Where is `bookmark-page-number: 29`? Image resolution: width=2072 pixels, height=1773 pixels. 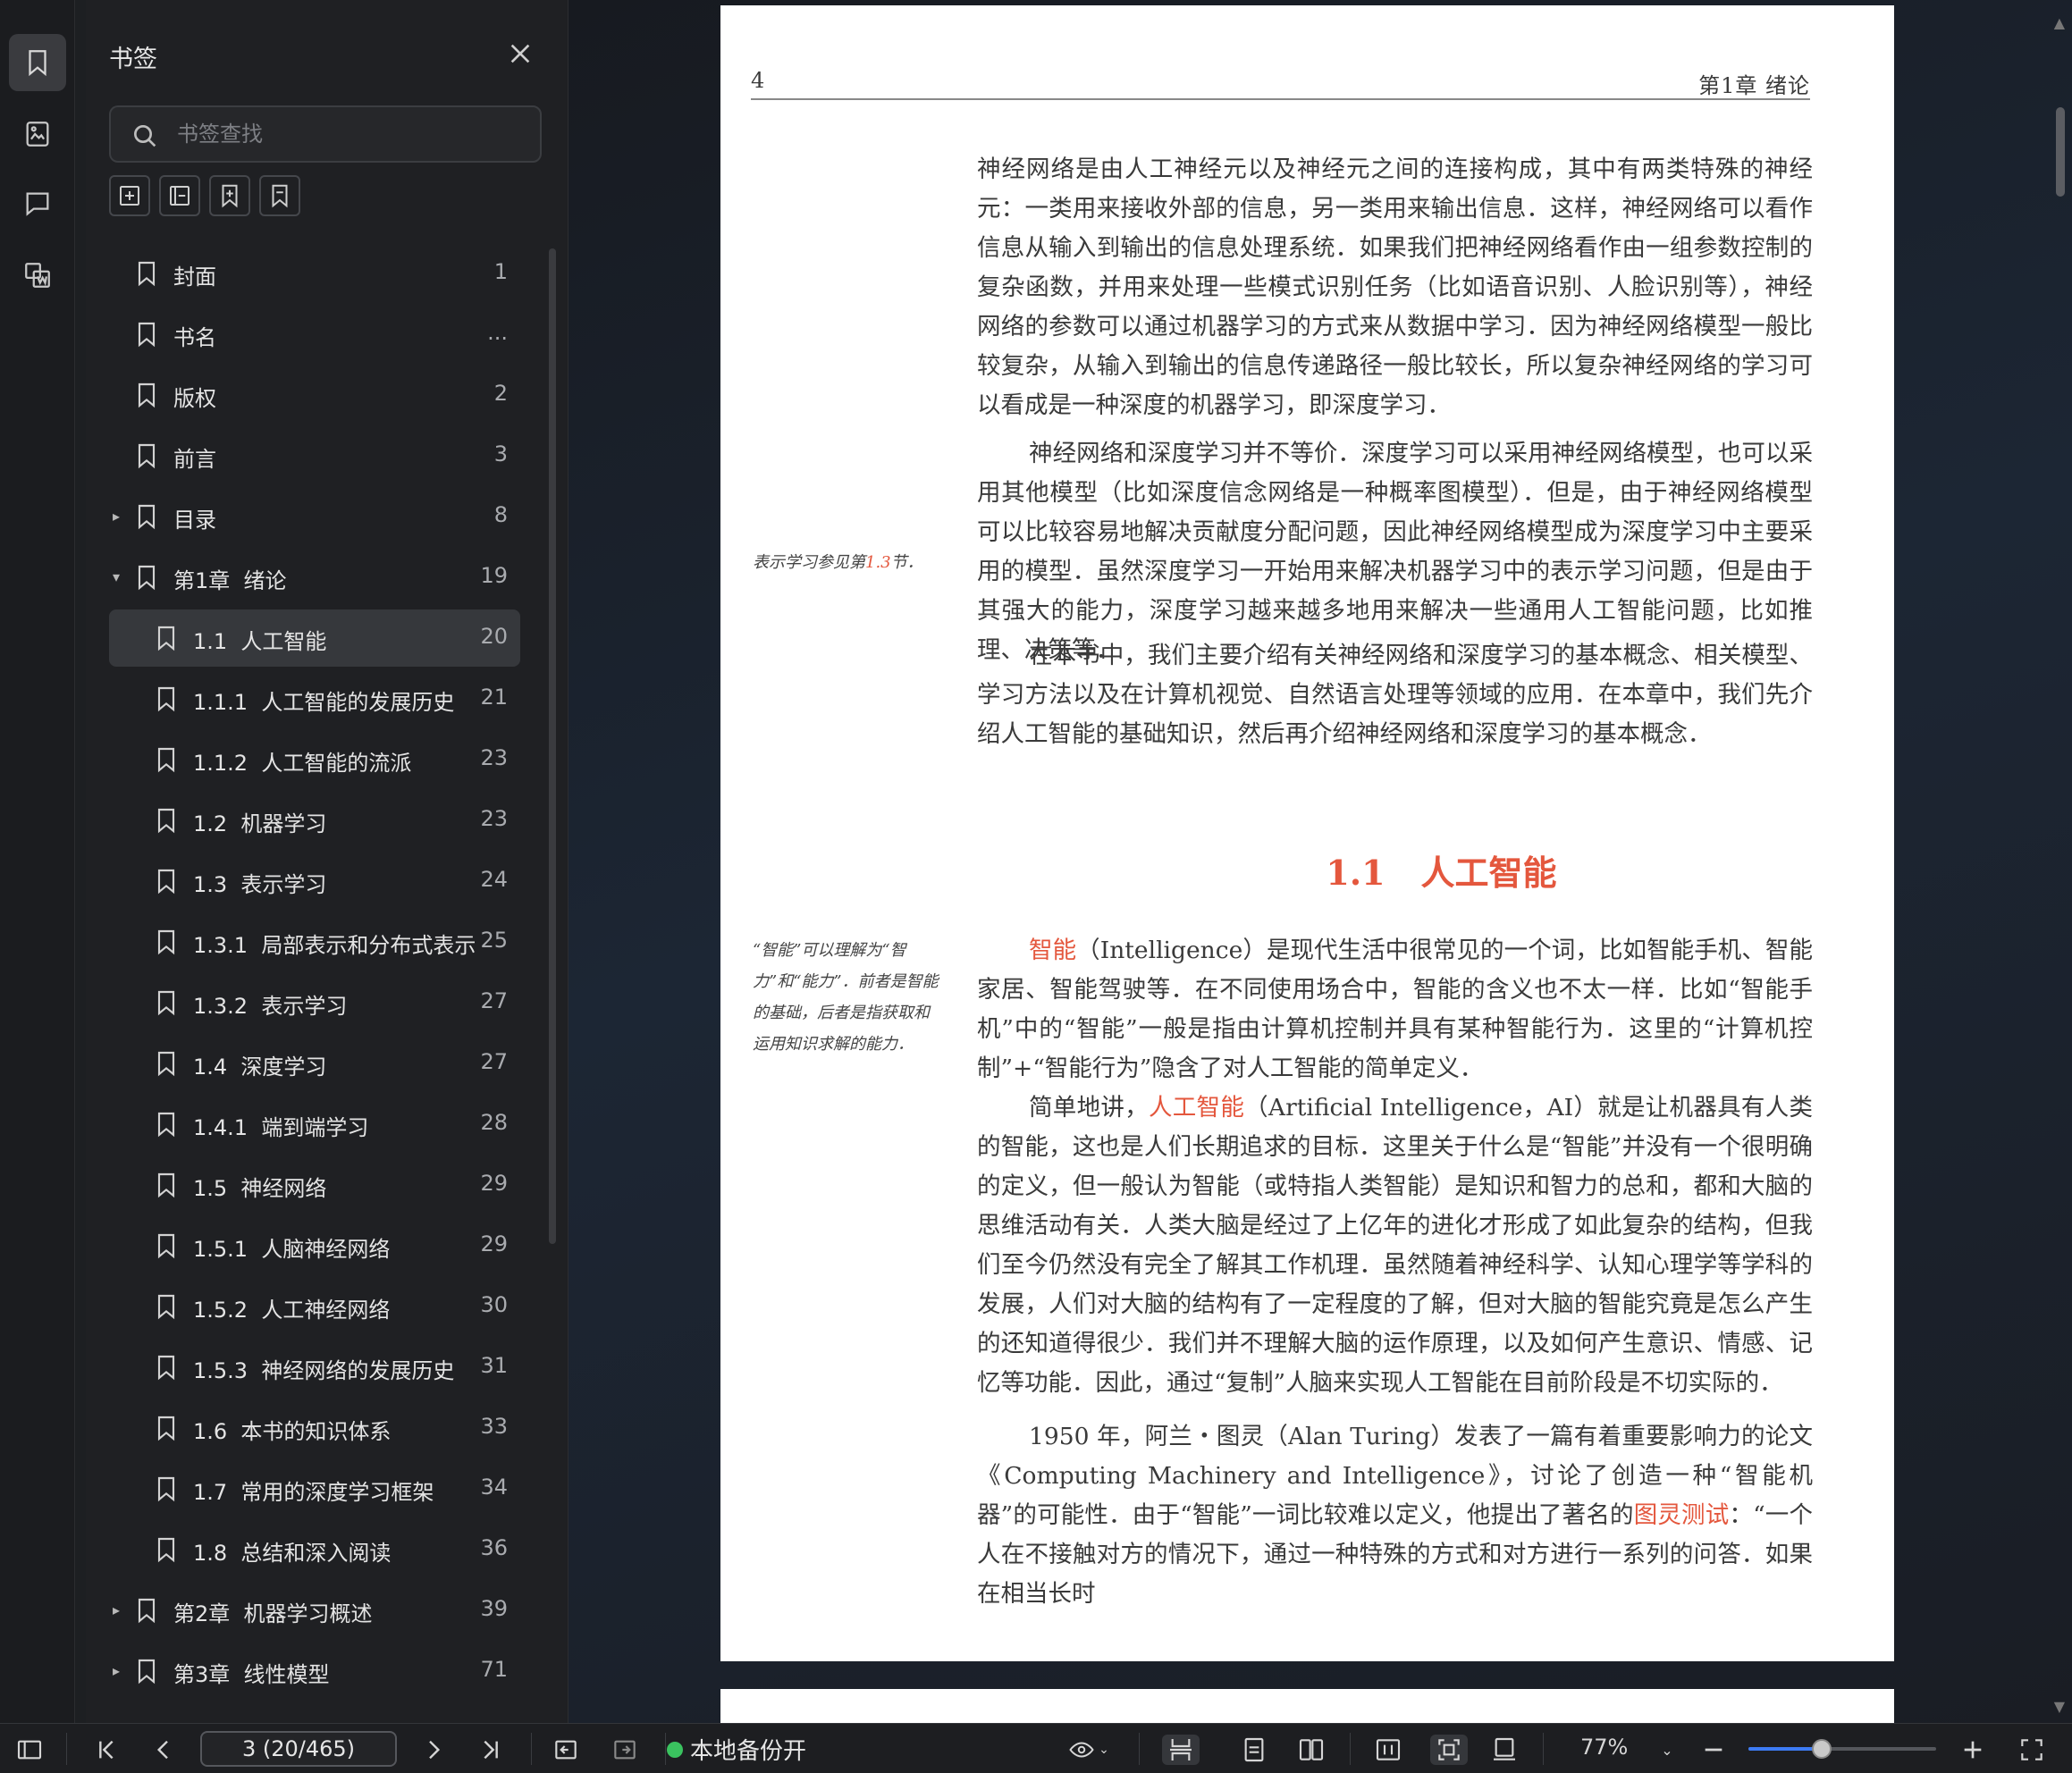
bookmark-page-number: 29 is located at coordinates (494, 1183).